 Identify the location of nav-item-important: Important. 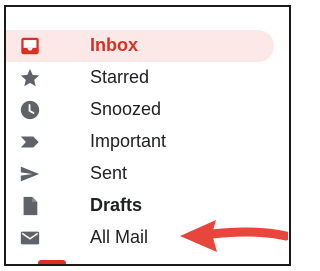
(140, 142).